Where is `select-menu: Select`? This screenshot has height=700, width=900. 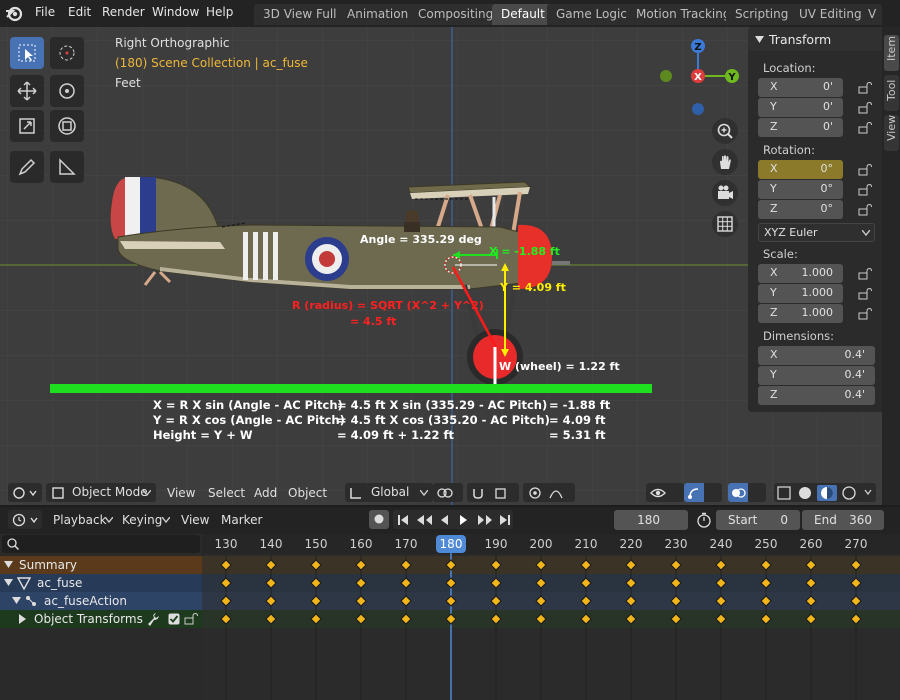 select-menu: Select is located at coordinates (226, 493).